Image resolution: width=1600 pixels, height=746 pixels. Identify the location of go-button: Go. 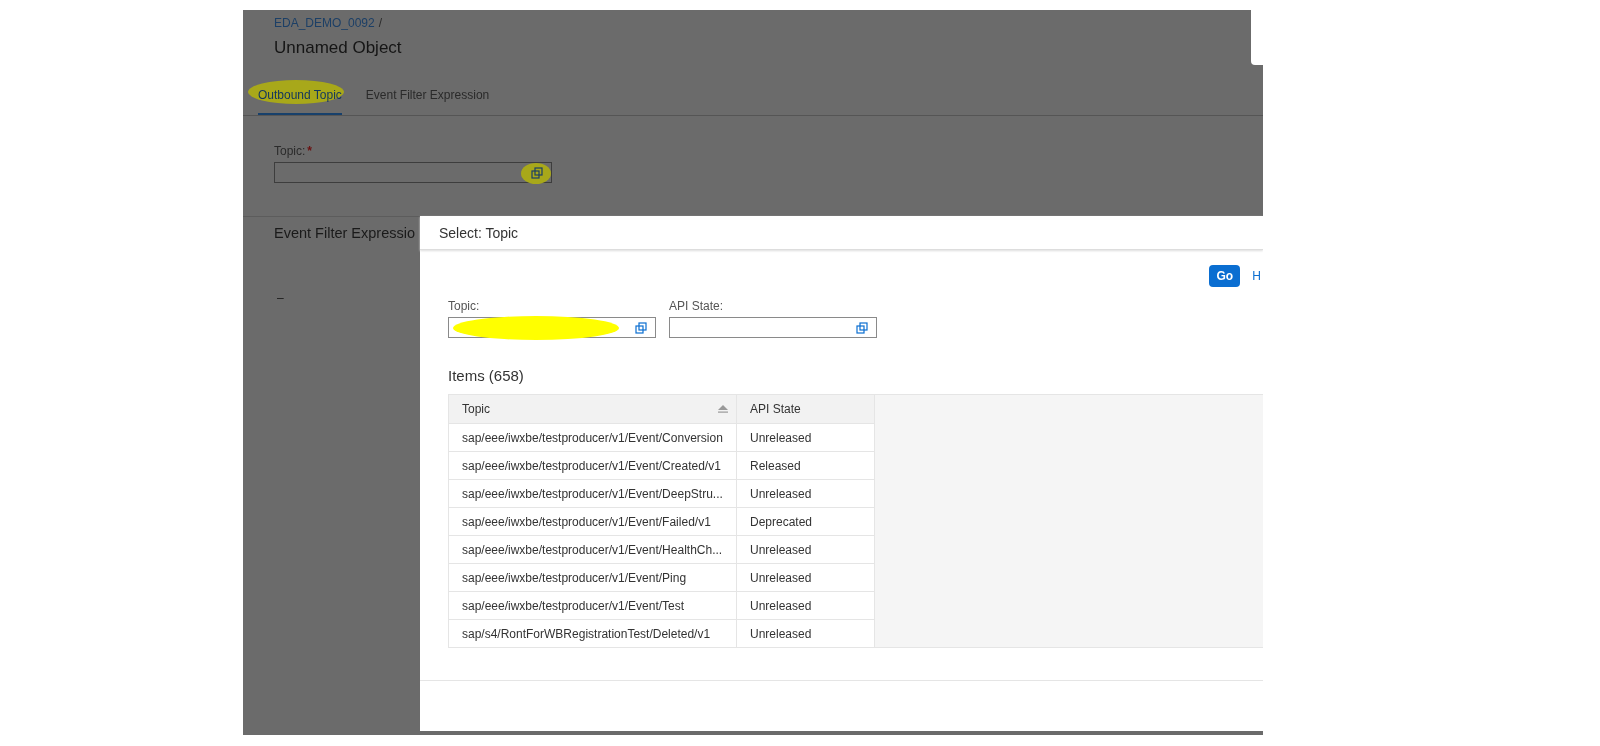
(1225, 276).